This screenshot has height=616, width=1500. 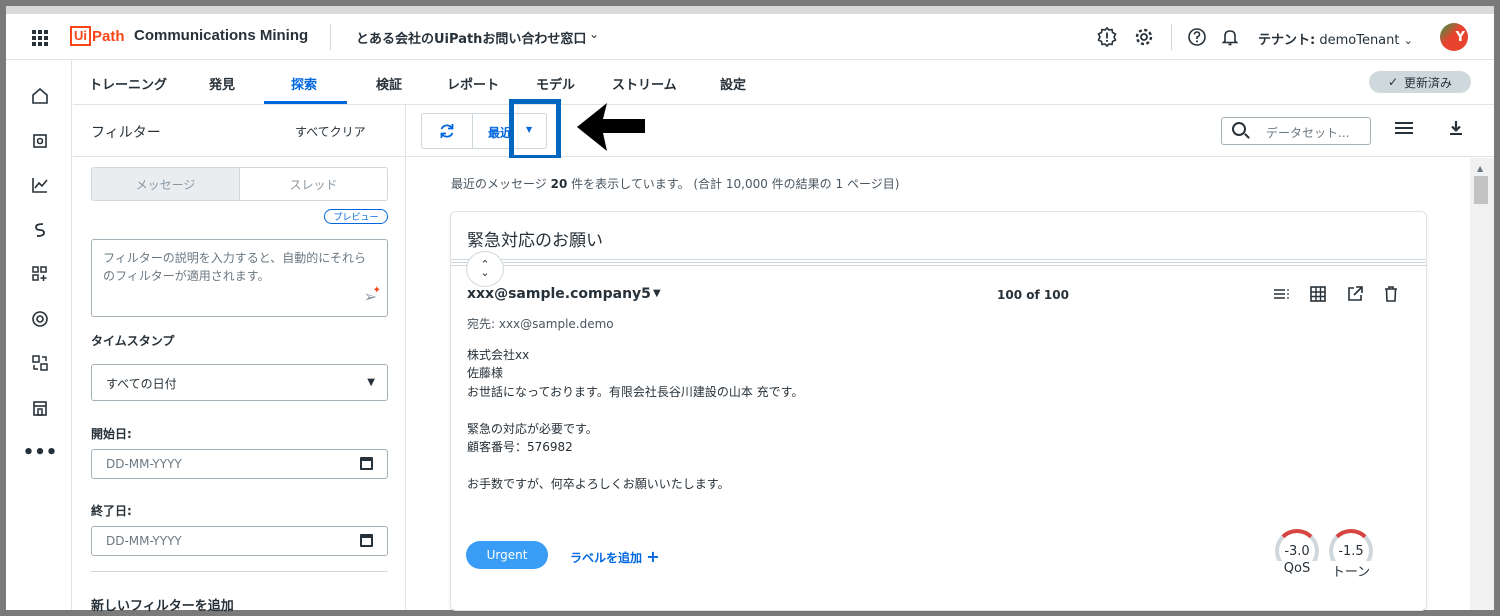 What do you see at coordinates (40, 230) in the screenshot?
I see `flow-icon` at bounding box center [40, 230].